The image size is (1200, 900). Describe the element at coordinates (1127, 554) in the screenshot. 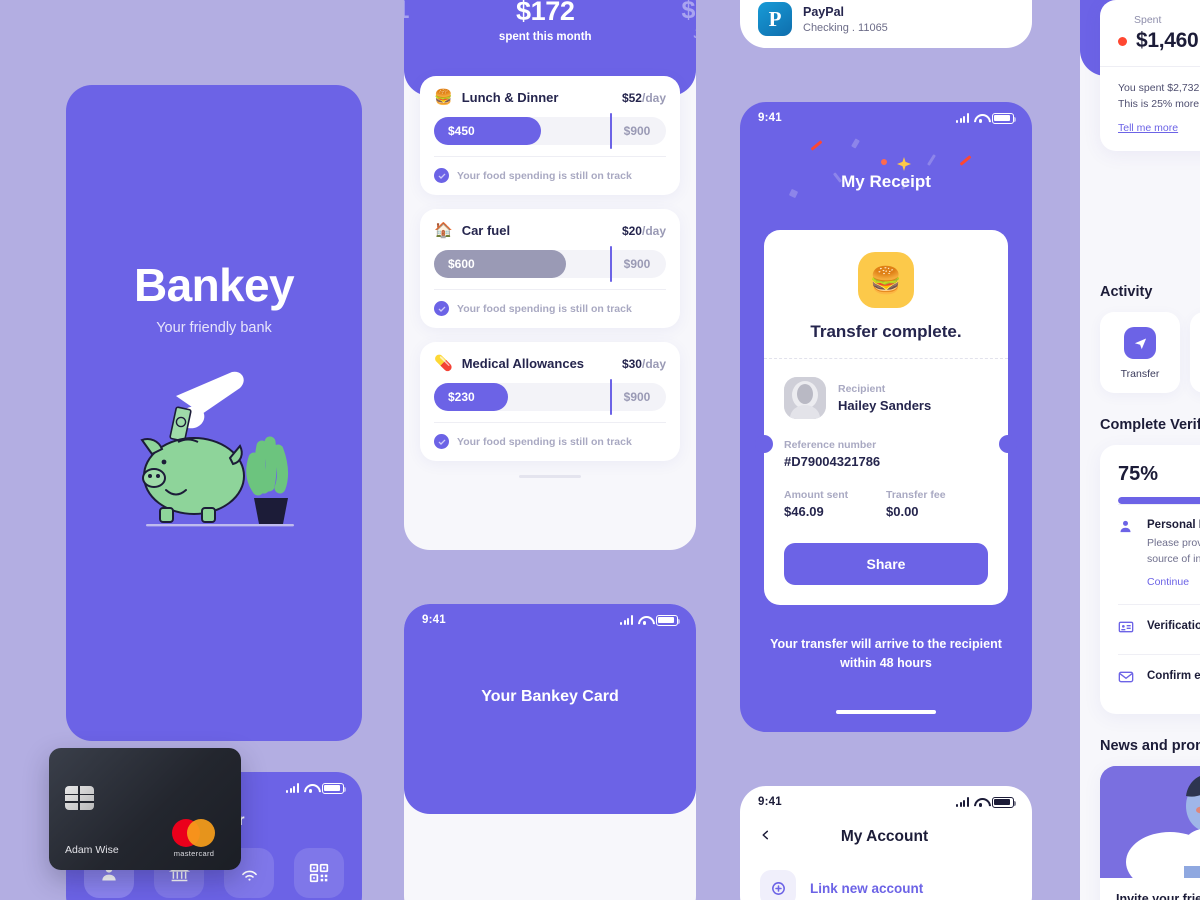

I see `person-icon` at that location.